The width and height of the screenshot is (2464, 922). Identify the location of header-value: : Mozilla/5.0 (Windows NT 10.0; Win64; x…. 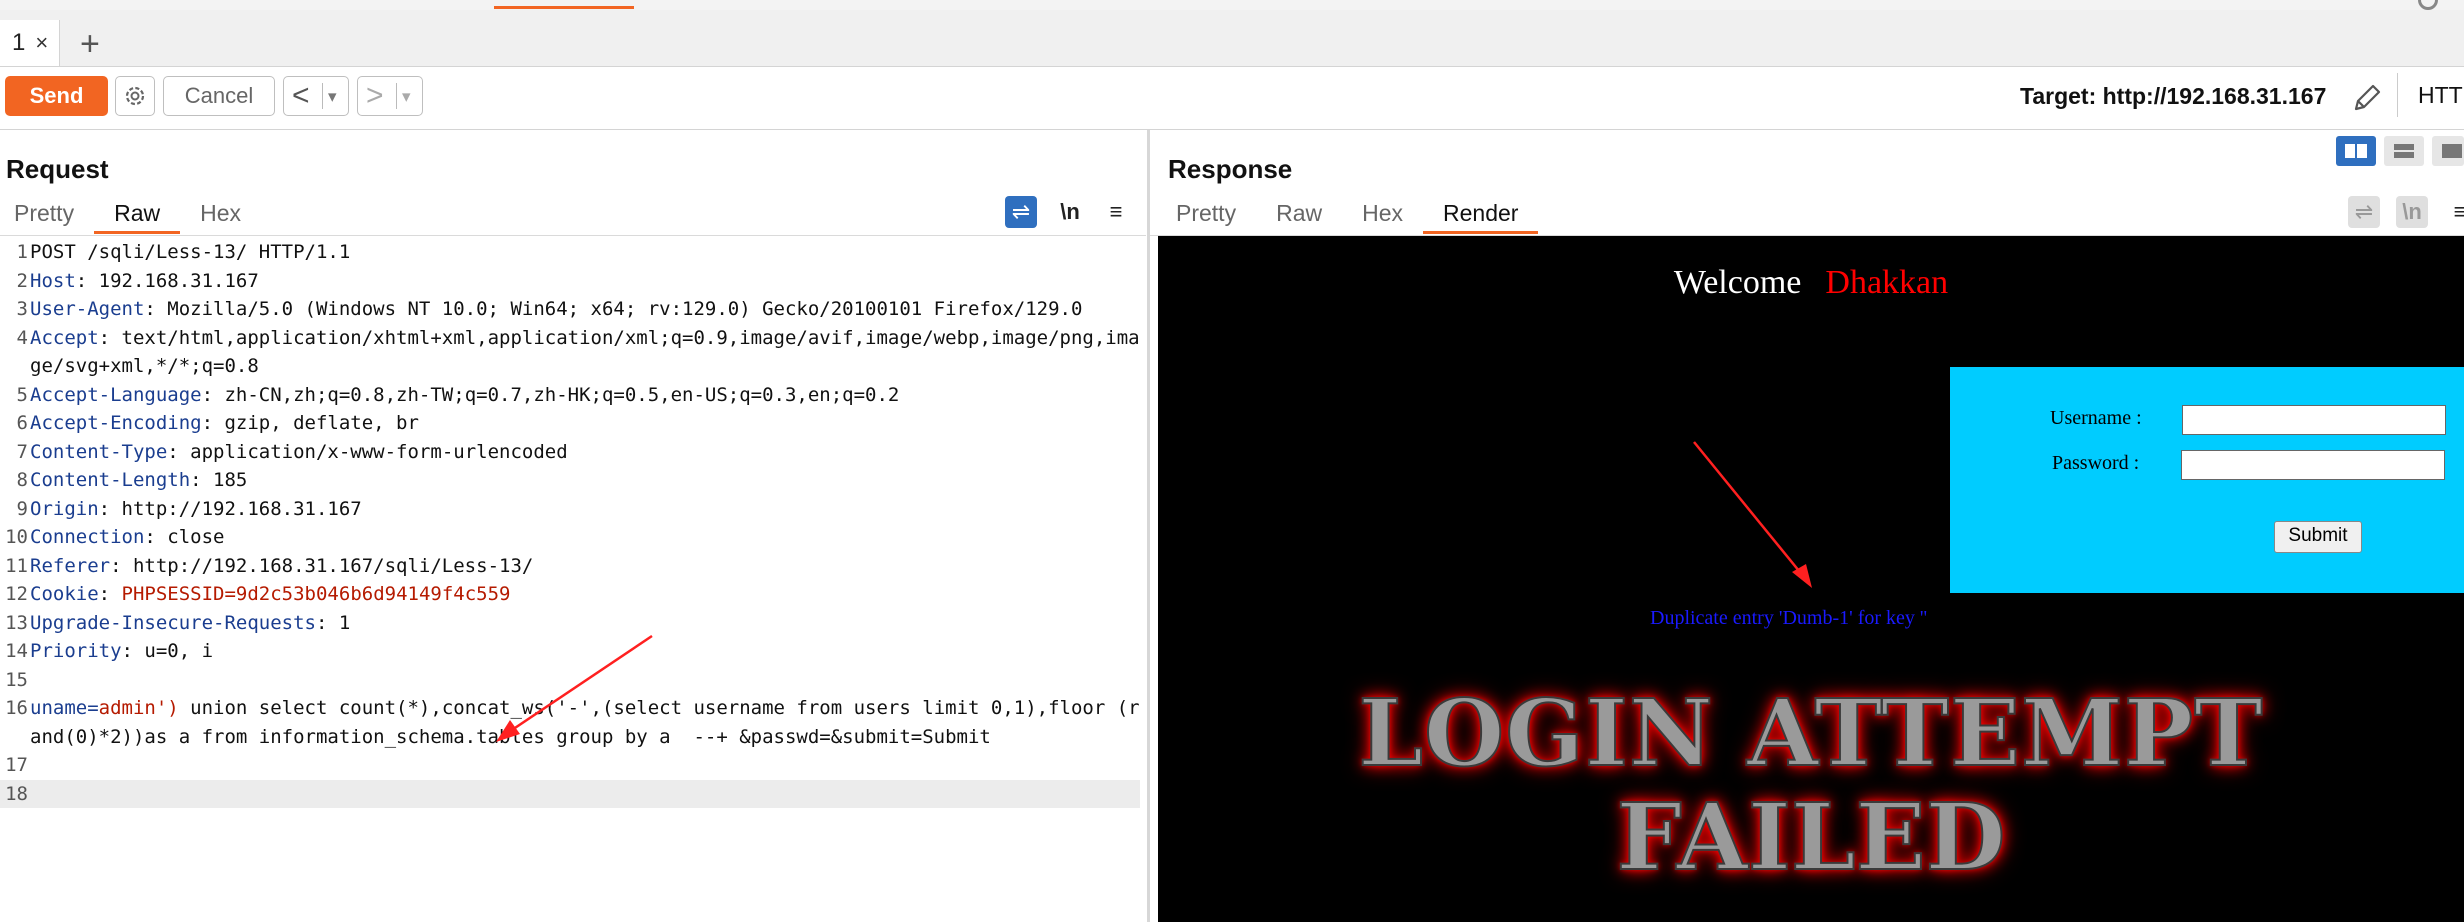
(613, 309).